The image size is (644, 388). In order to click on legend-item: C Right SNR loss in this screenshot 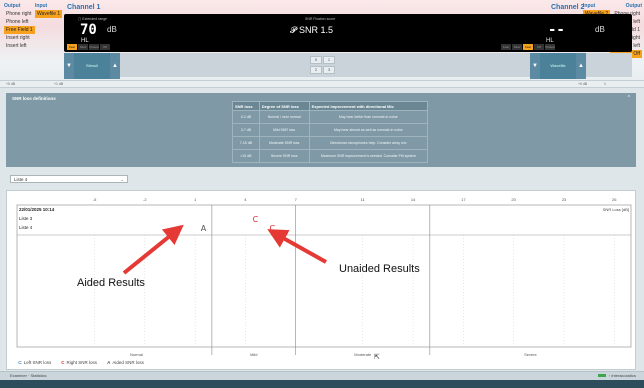, I will do `click(79, 363)`.